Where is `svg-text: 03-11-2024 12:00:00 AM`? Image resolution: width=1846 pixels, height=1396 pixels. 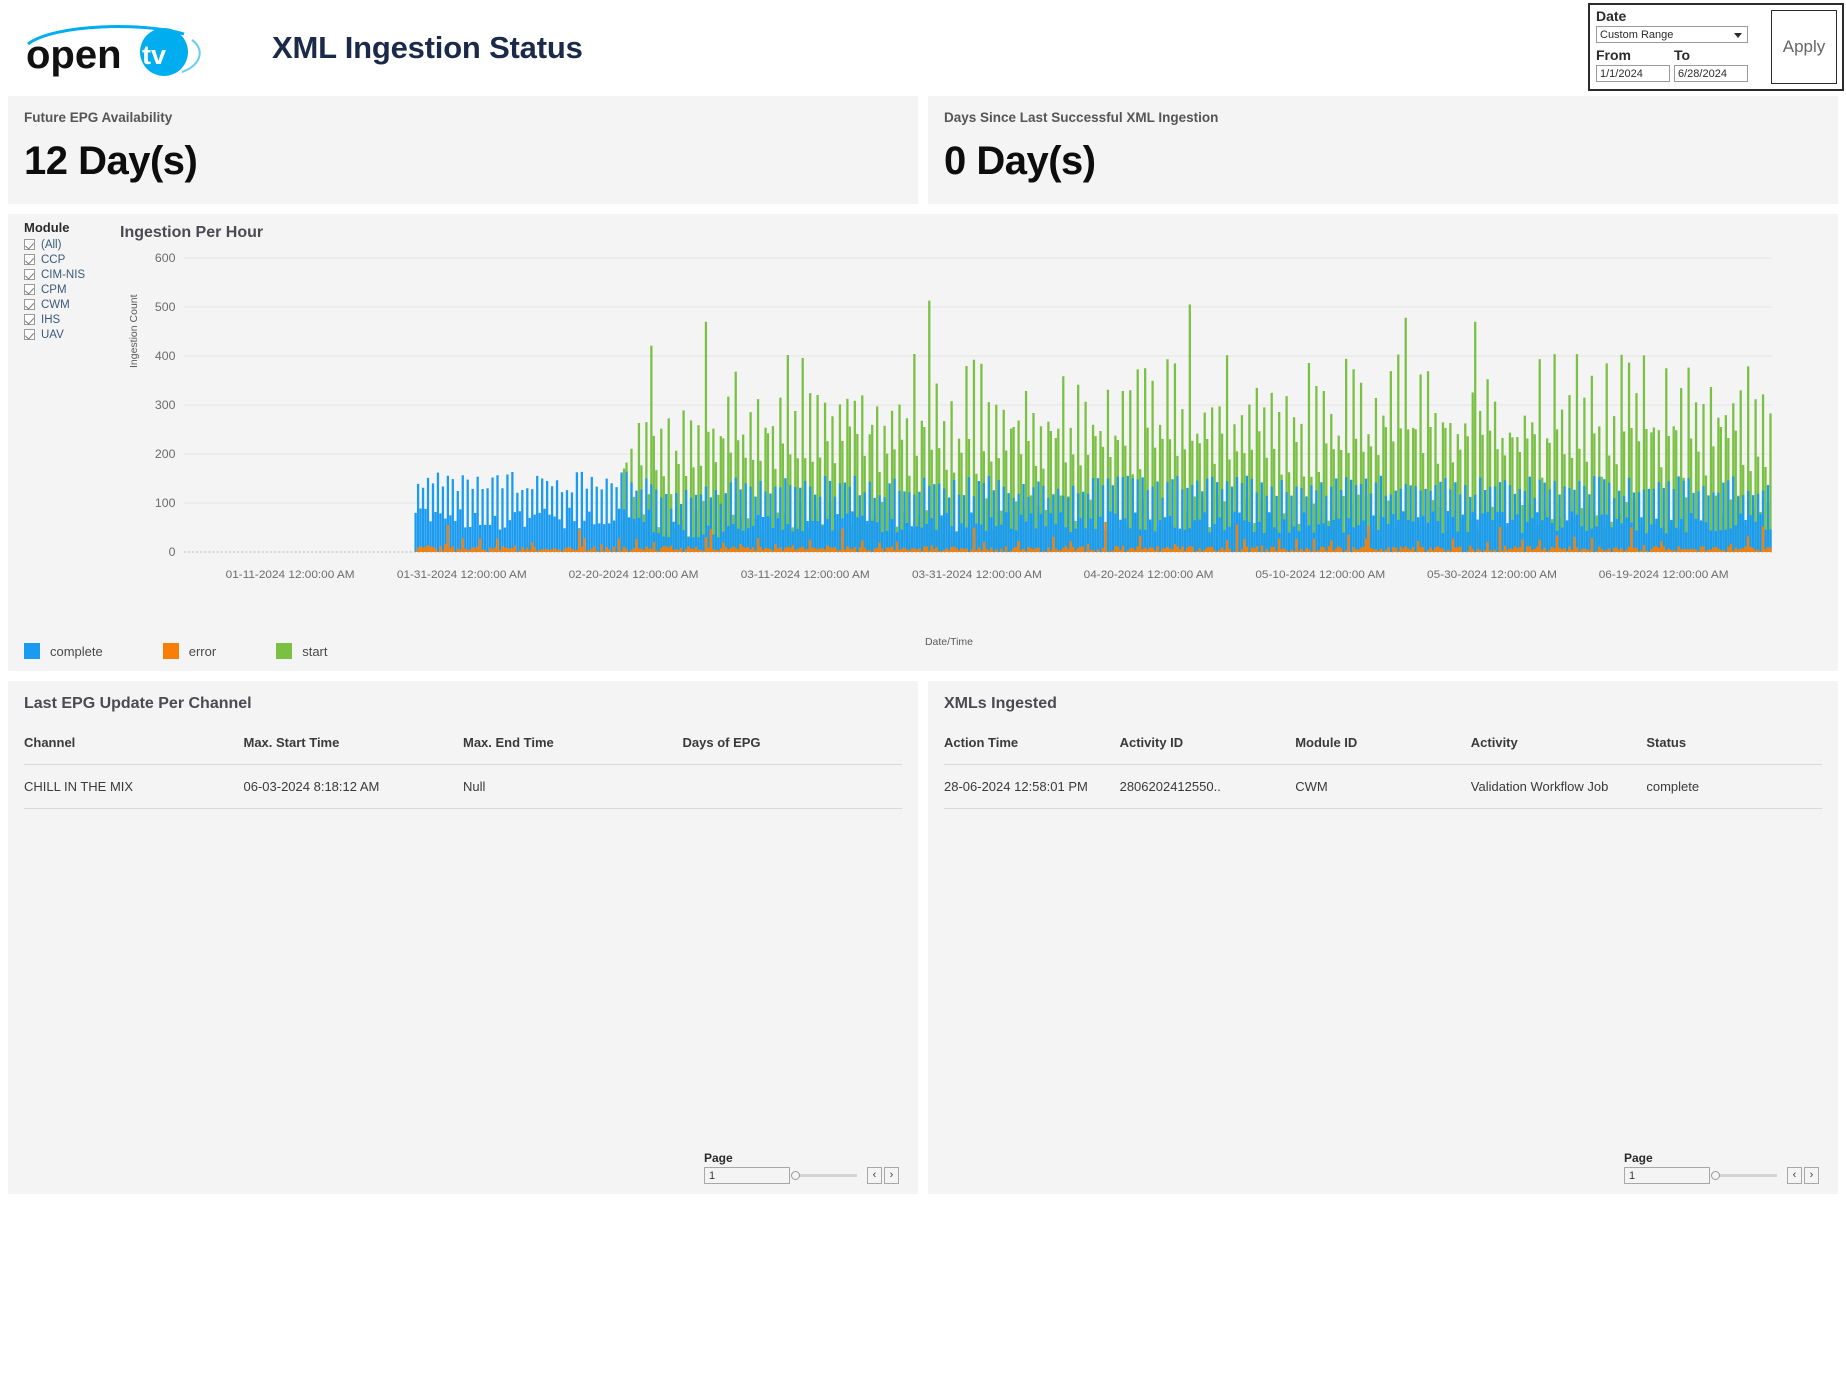 svg-text: 03-11-2024 12:00:00 AM is located at coordinates (805, 574).